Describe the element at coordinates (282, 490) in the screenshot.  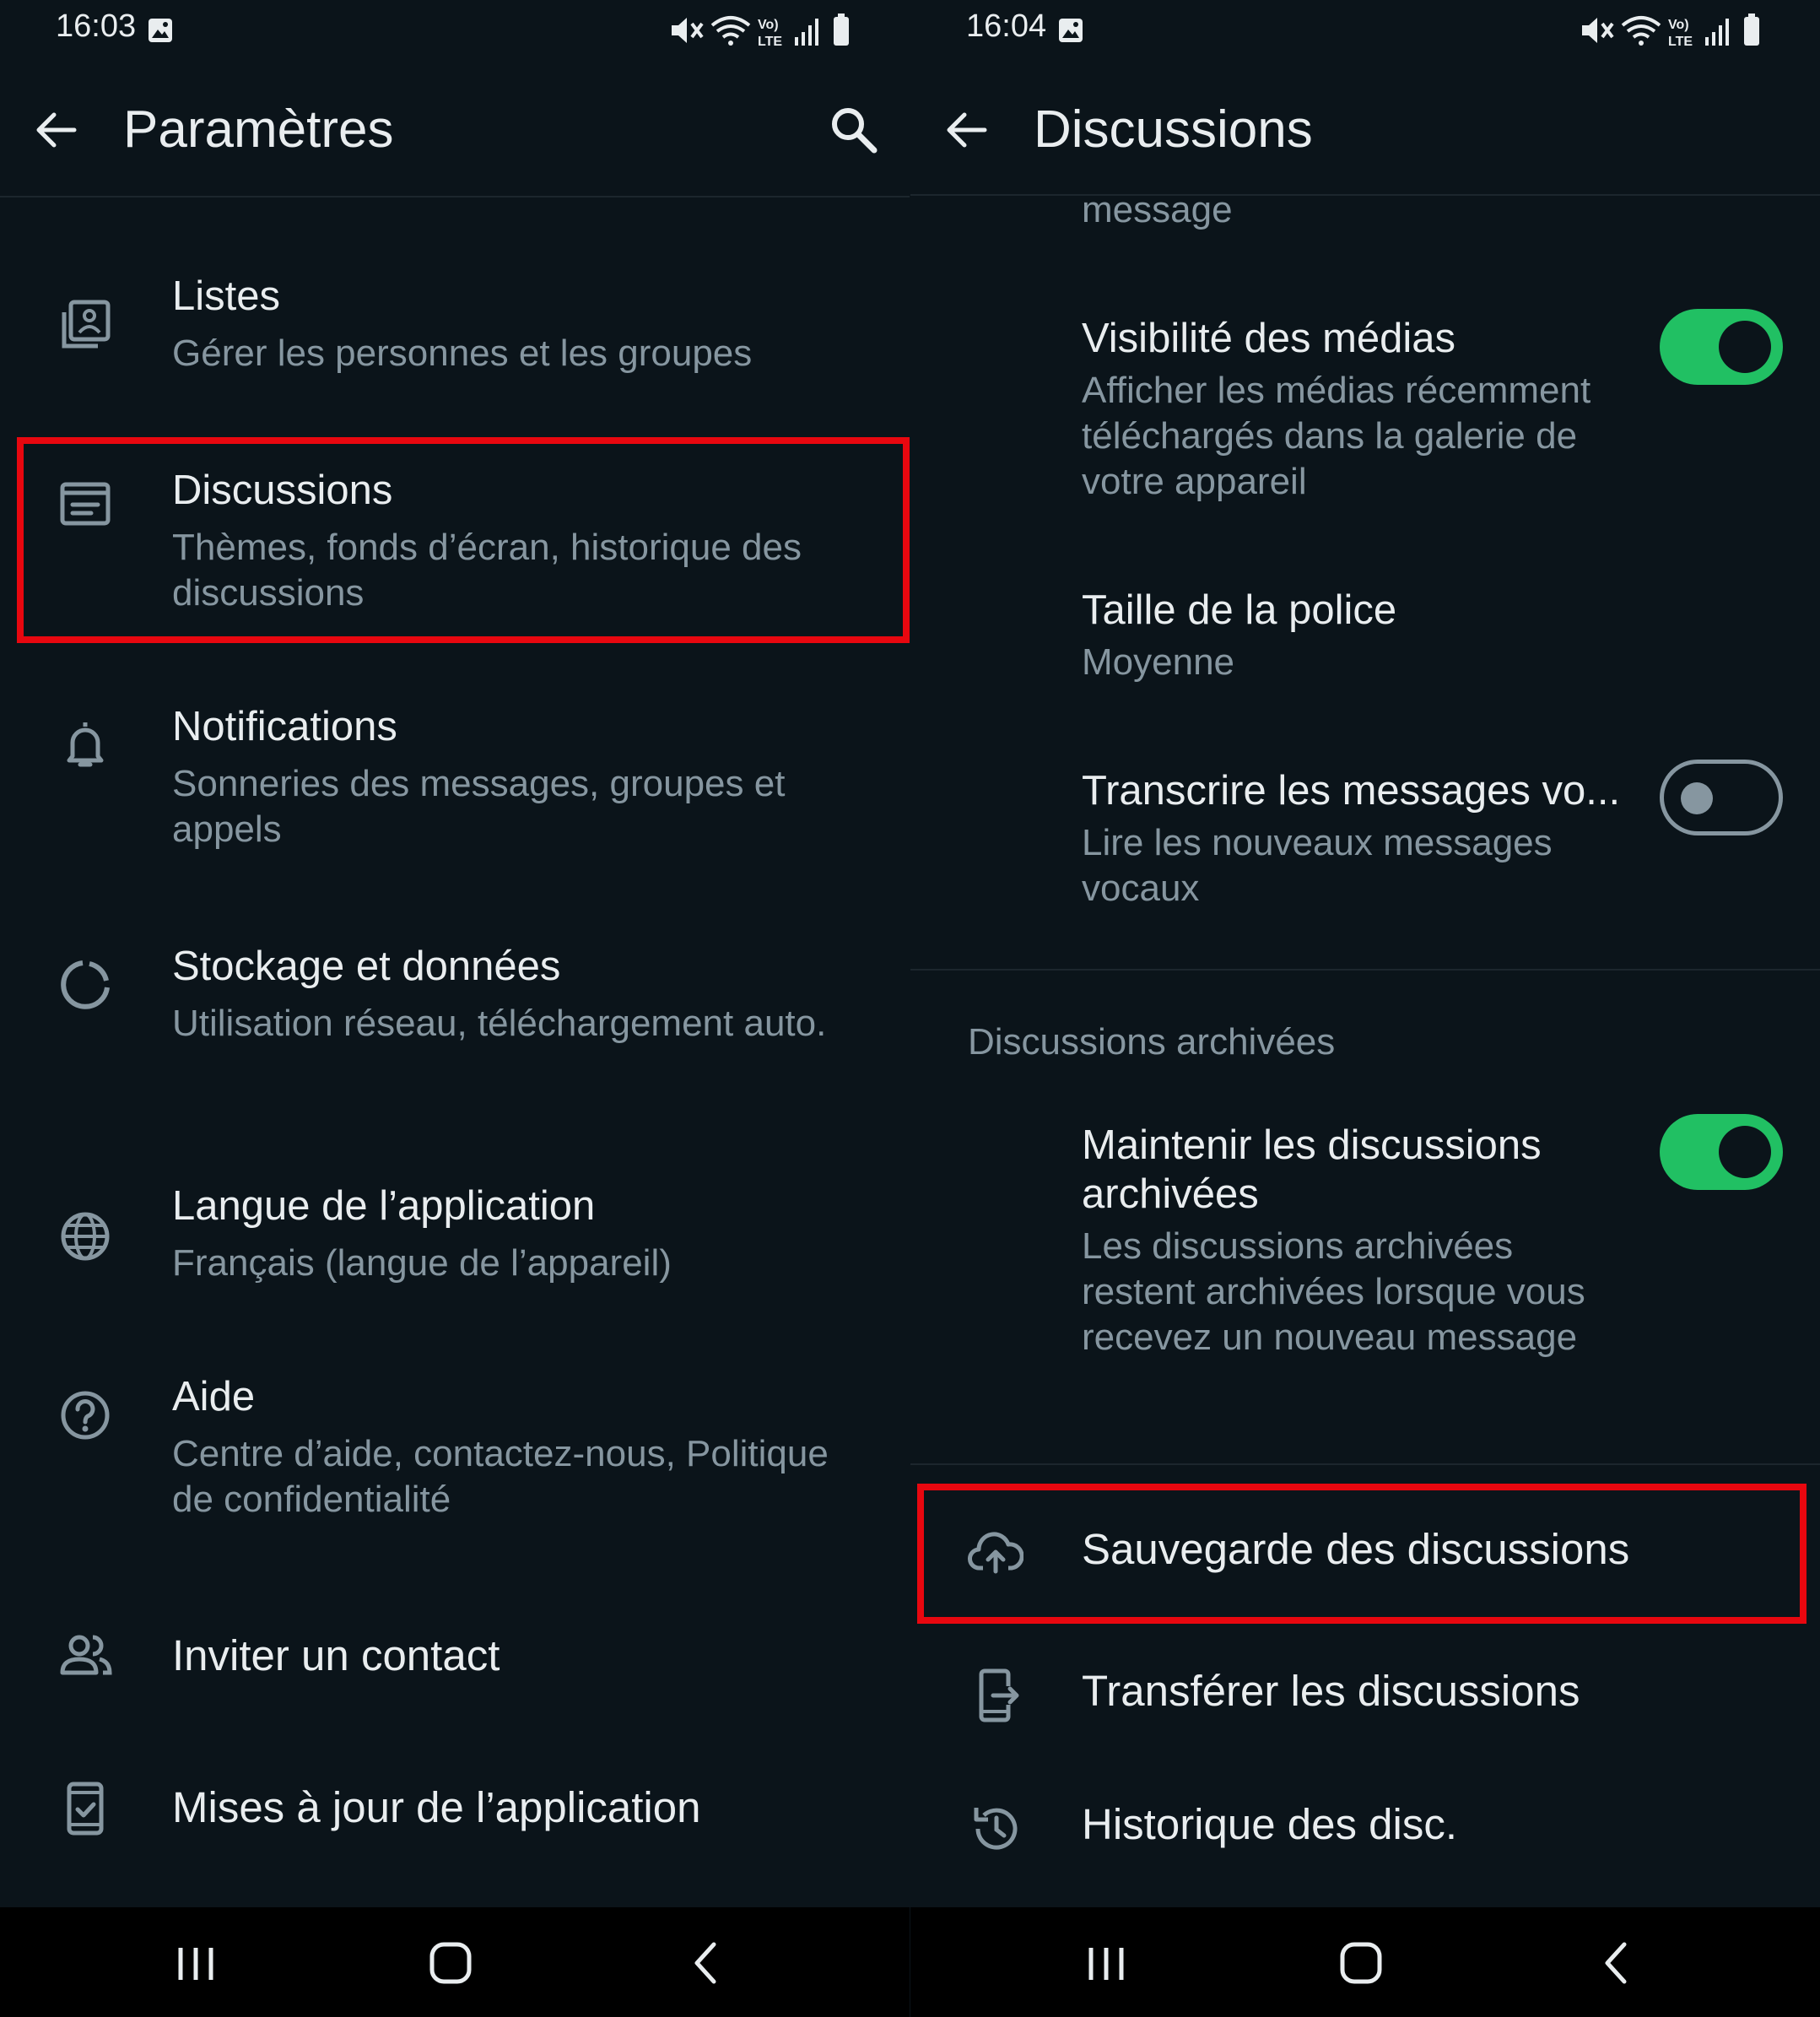
I see `settings-item-title: Discussions` at that location.